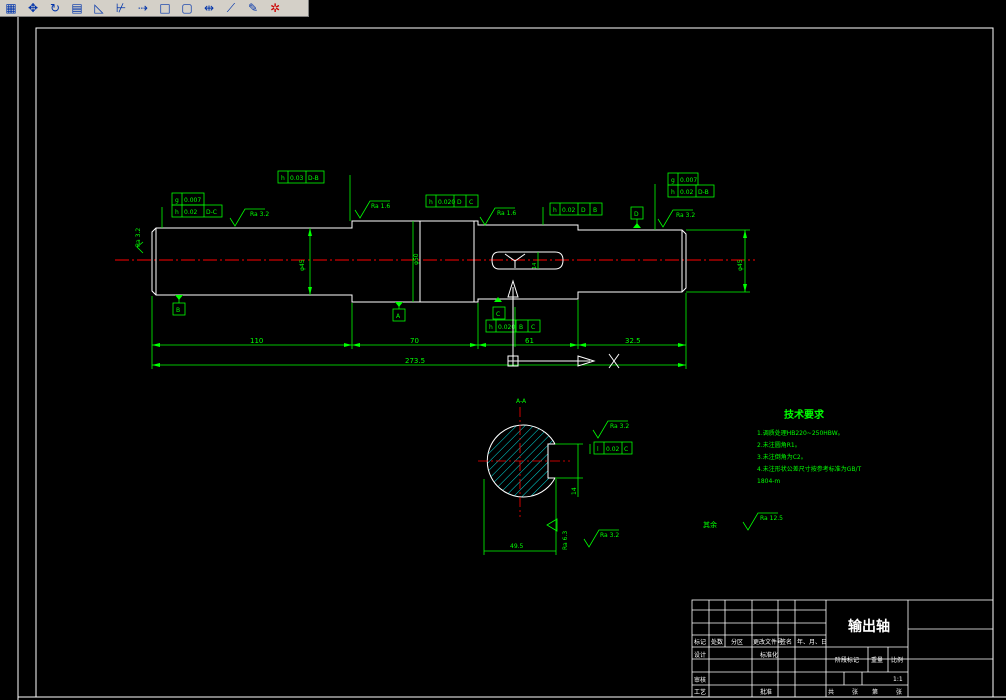 This screenshot has height=700, width=1006. Describe the element at coordinates (192, 200) in the screenshot. I see `tol1-val: 0.007` at that location.